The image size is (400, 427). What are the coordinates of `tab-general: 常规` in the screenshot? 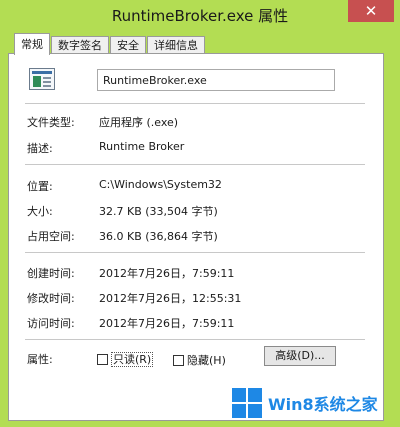 It's located at (32, 44).